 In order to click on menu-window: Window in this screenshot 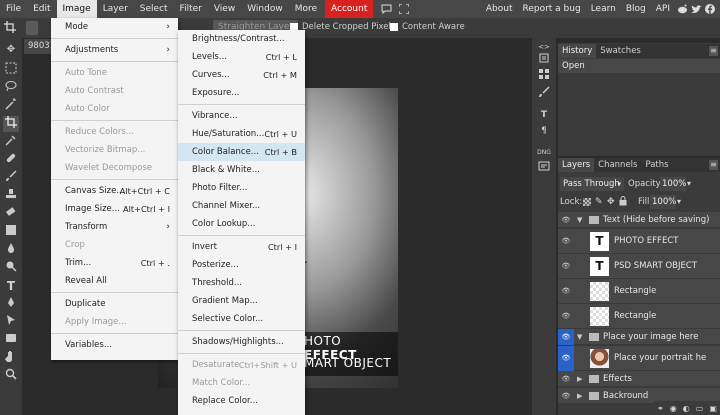, I will do `click(265, 9)`.